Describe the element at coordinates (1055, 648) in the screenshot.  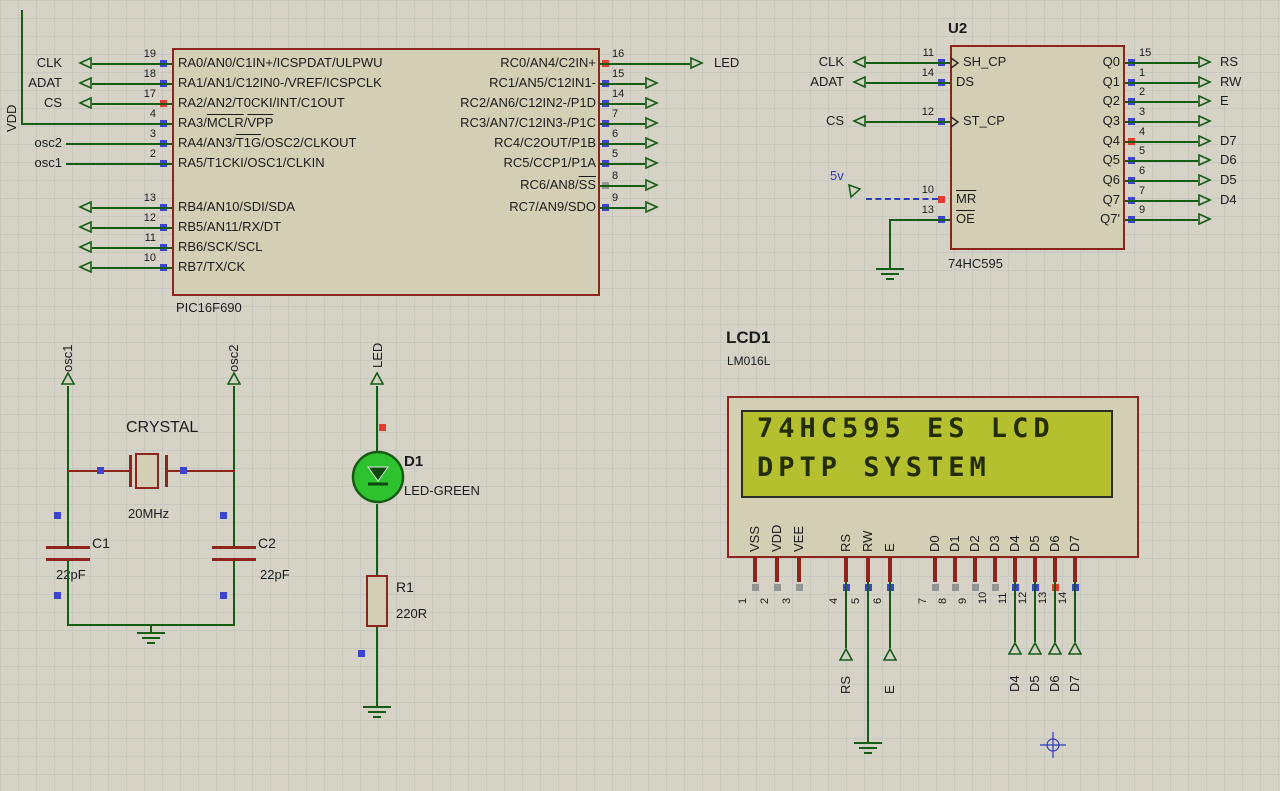
I see `terminal-d6` at that location.